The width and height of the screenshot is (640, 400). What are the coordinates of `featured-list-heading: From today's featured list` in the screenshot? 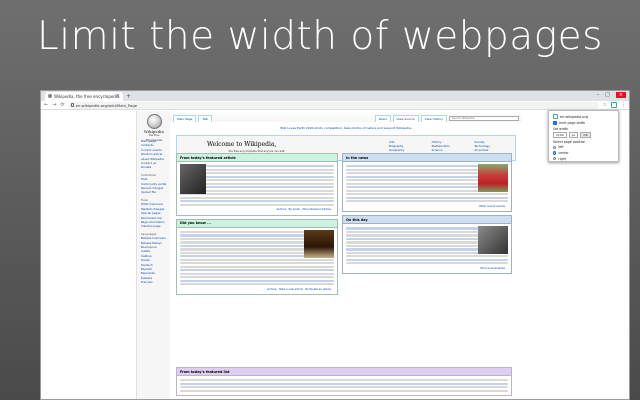 It's located at (344, 372).